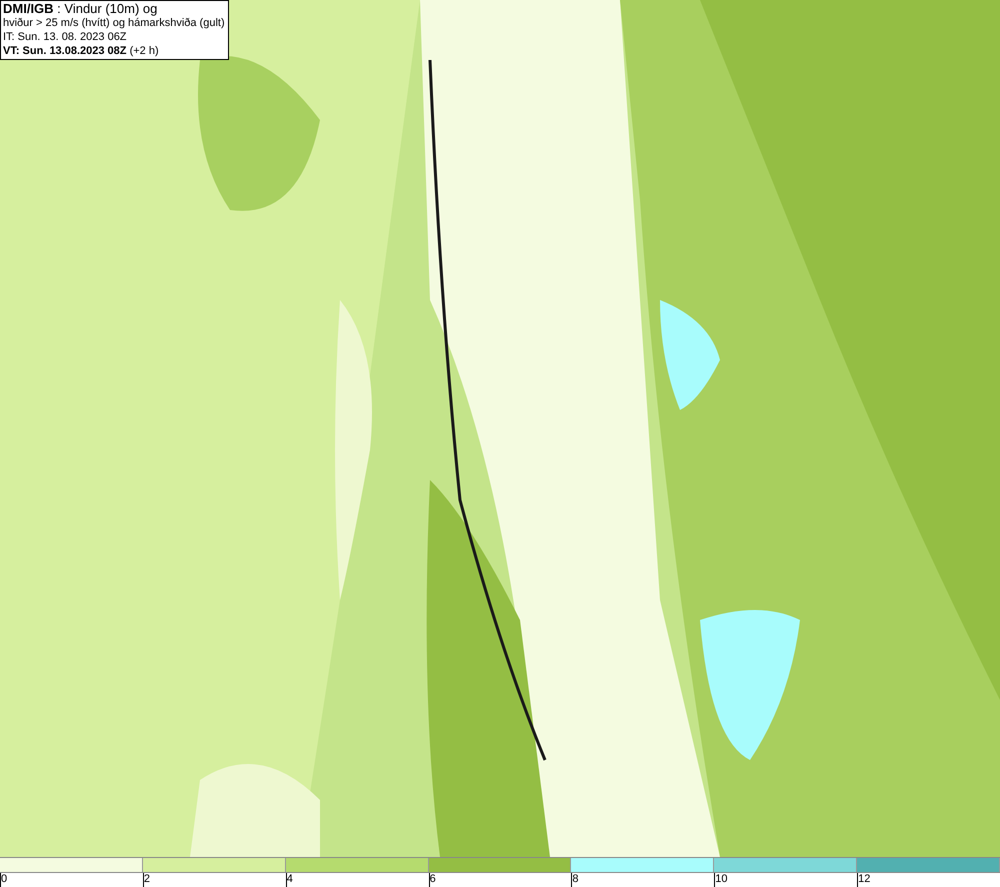  Describe the element at coordinates (147, 880) in the screenshot. I see `legend-tick-label: 2` at that location.